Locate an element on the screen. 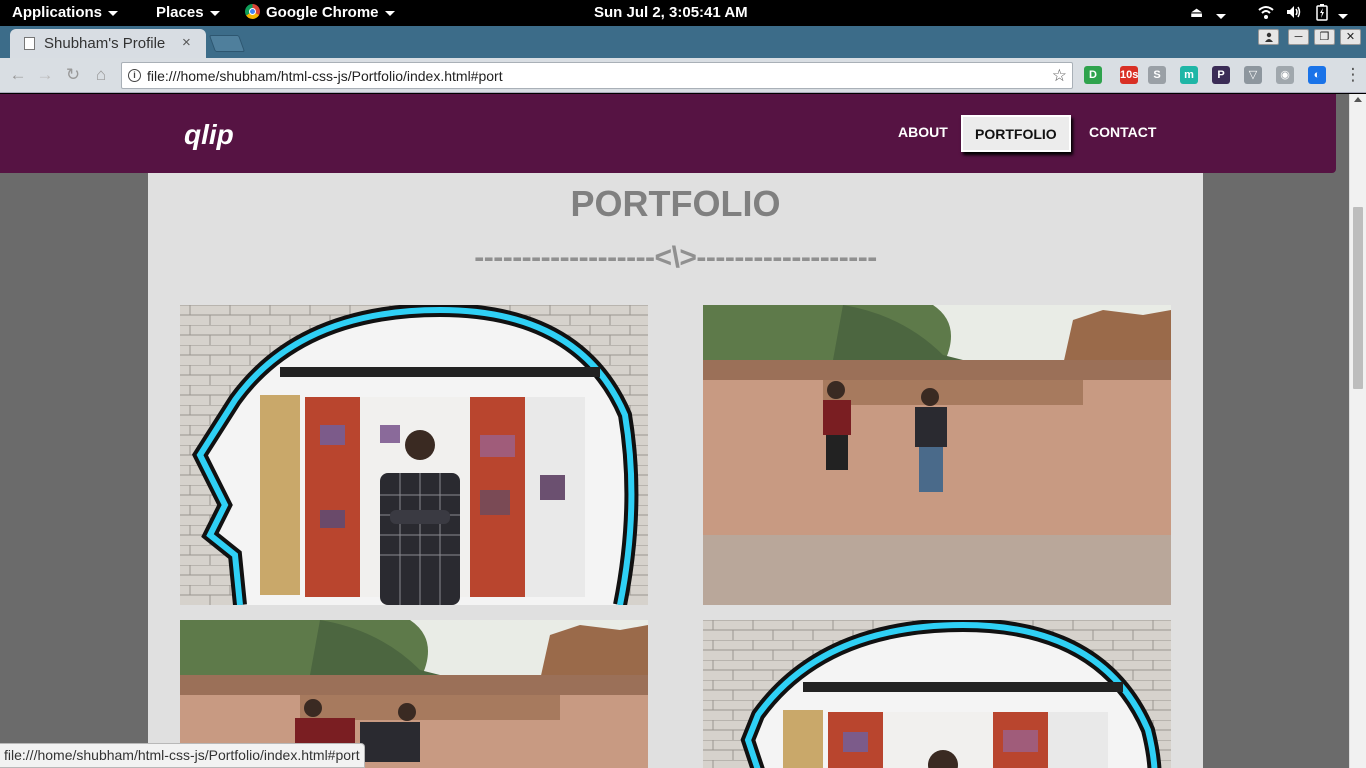 The width and height of the screenshot is (1366, 768). places-menu: Places is located at coordinates (188, 12).